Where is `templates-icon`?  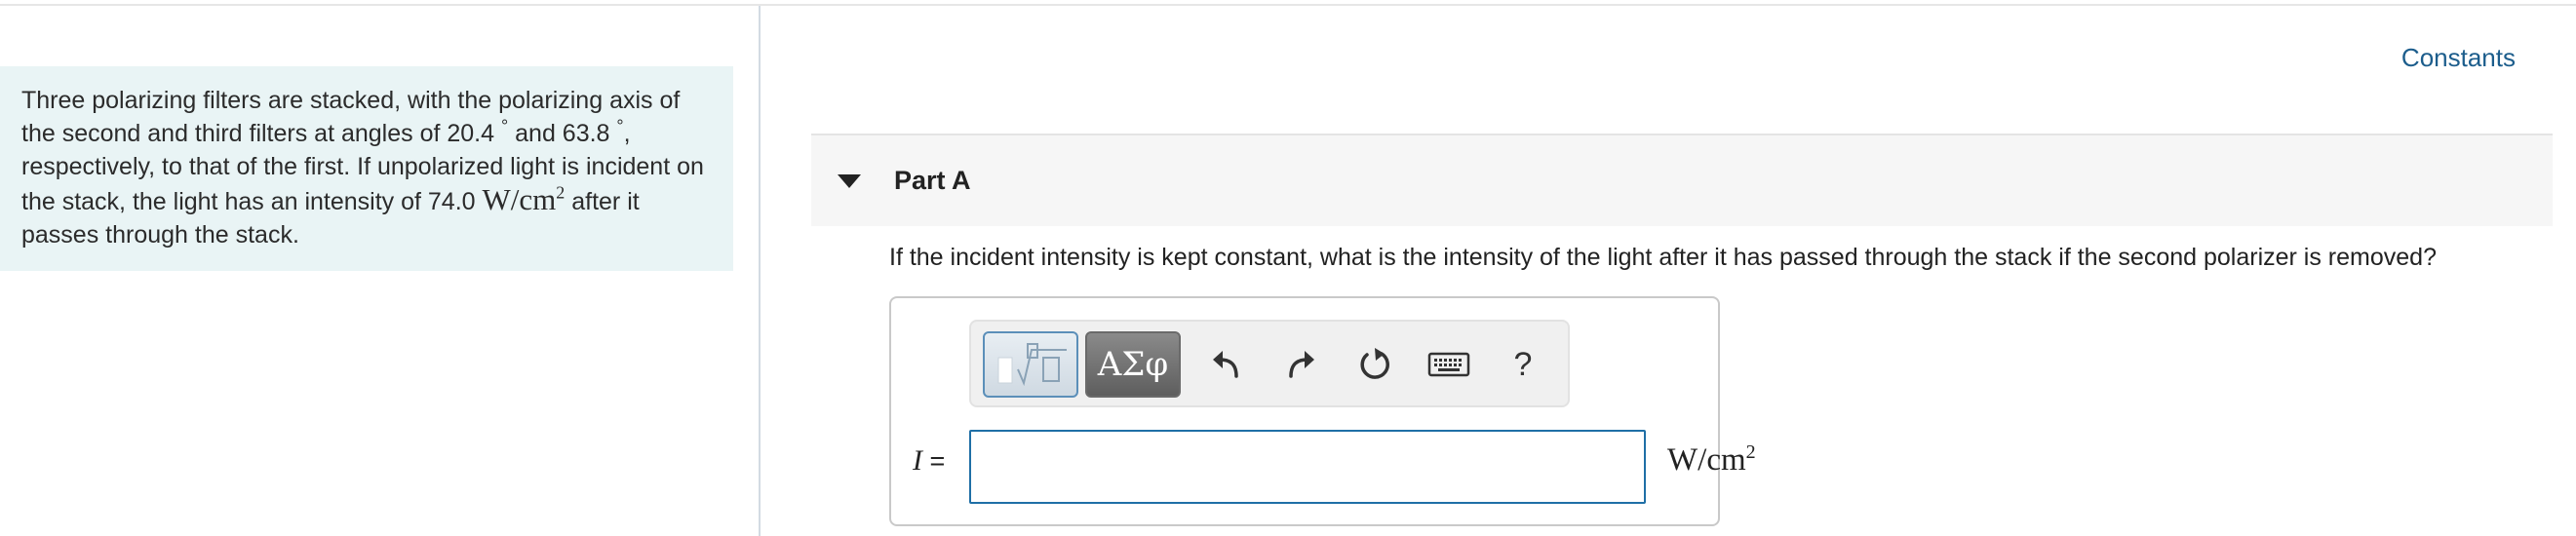
templates-icon is located at coordinates (1032, 365).